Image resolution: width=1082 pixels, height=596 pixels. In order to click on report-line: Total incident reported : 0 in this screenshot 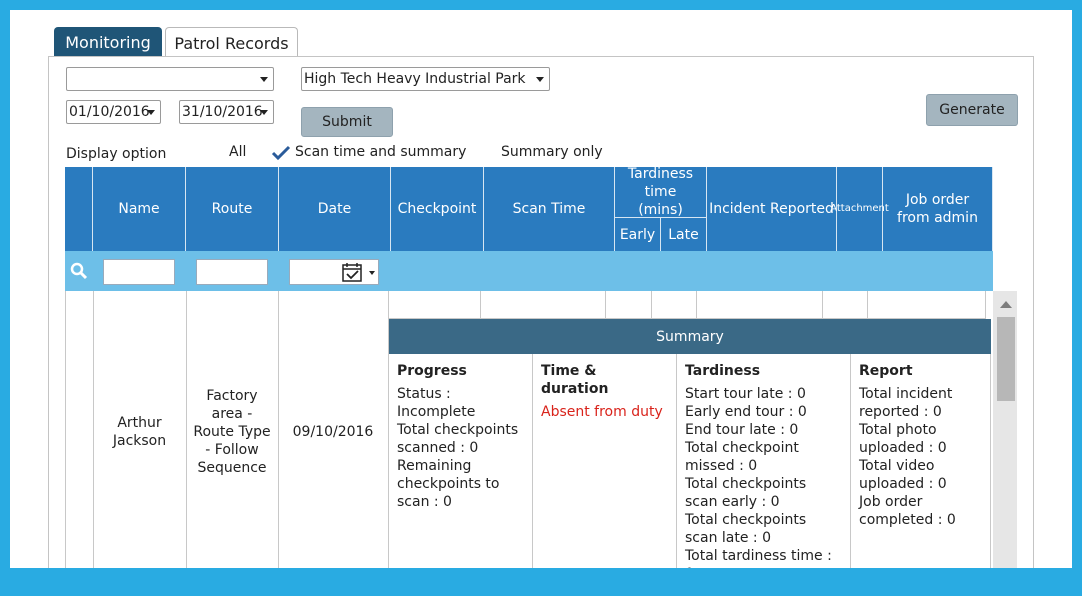, I will do `click(906, 403)`.